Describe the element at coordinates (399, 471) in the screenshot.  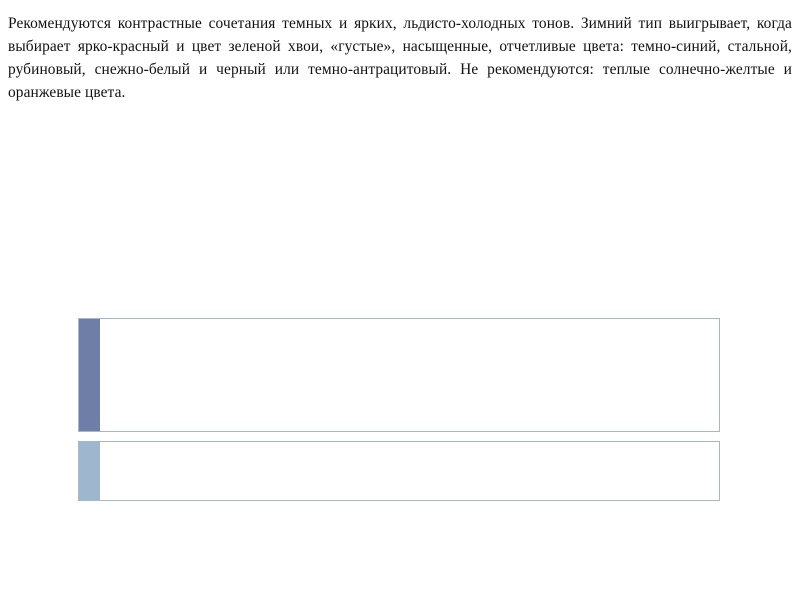
I see `content-card-bottom` at that location.